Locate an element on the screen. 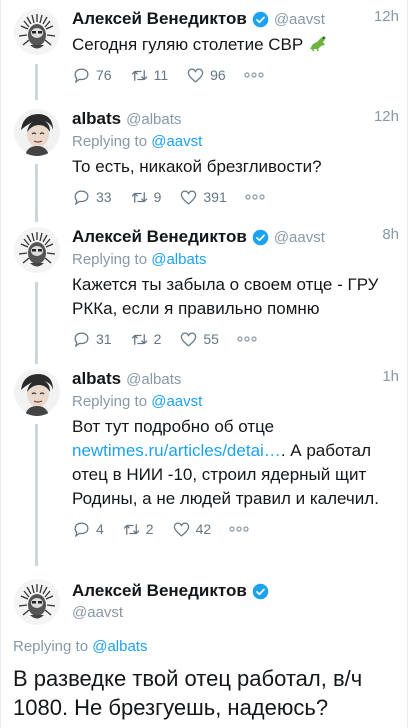 Image resolution: width=408 pixels, height=728 pixels. tweet-time: 8h is located at coordinates (390, 234).